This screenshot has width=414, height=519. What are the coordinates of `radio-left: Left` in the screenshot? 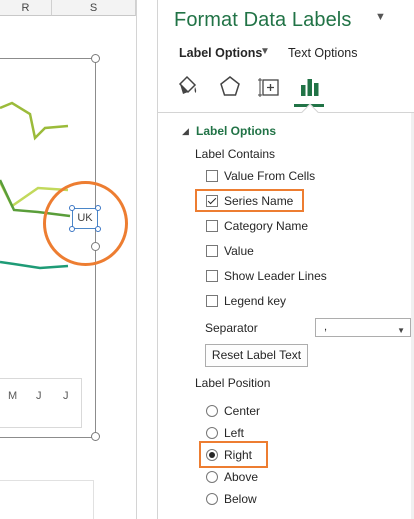 It's located at (225, 433).